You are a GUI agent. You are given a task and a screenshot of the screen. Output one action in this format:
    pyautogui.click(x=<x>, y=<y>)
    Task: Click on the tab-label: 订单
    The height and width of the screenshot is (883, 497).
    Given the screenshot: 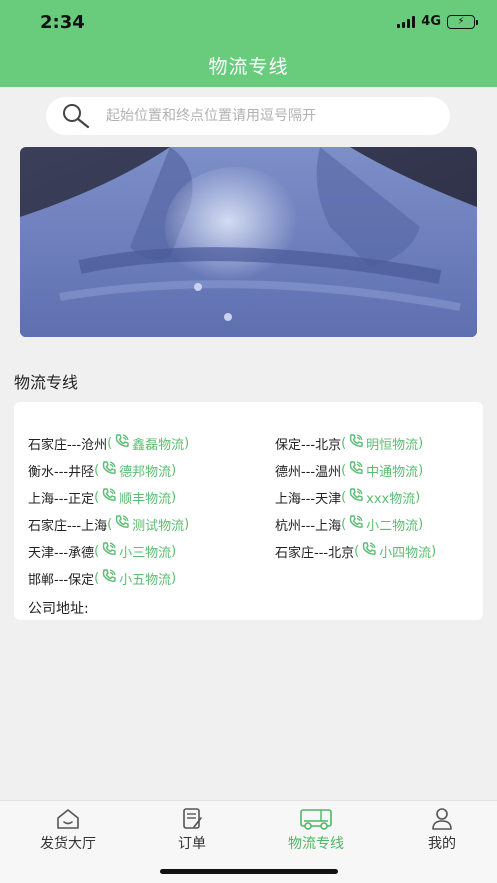 What is the action you would take?
    pyautogui.click(x=192, y=844)
    